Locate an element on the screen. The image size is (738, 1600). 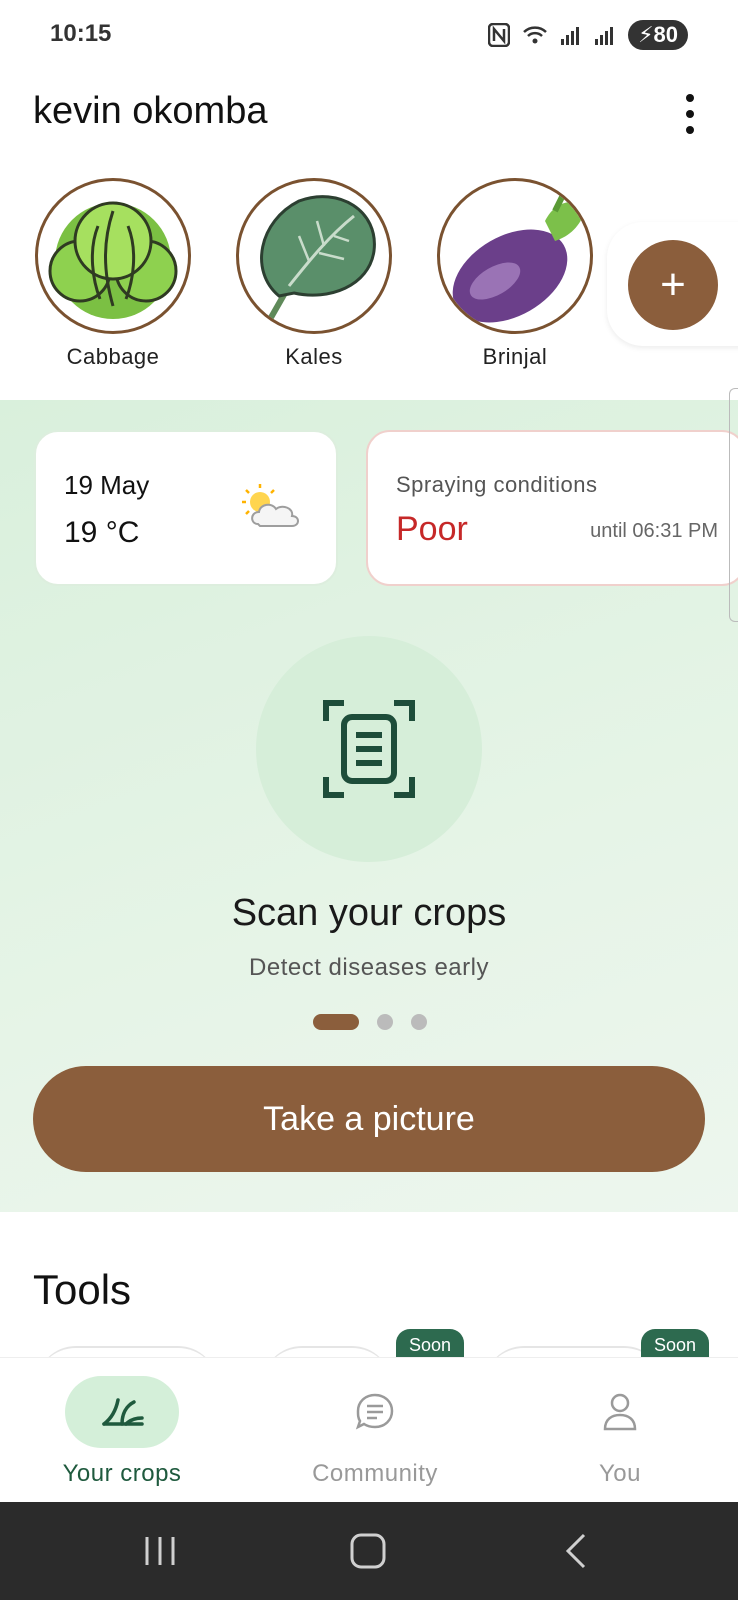
back-button is located at coordinates (576, 1551).